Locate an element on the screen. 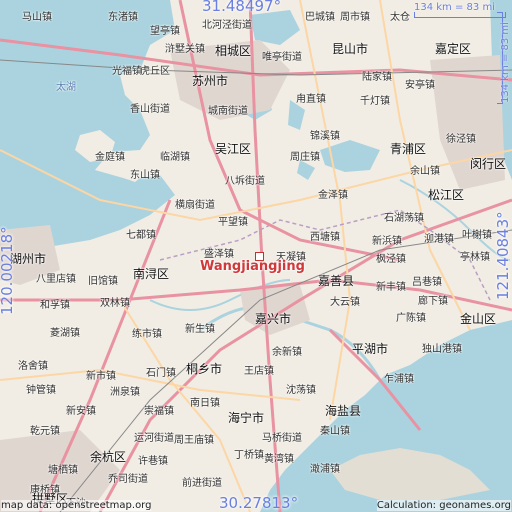 This screenshot has height=512, width=512. place-label-xuxiang: 许巷镇 is located at coordinates (153, 461).